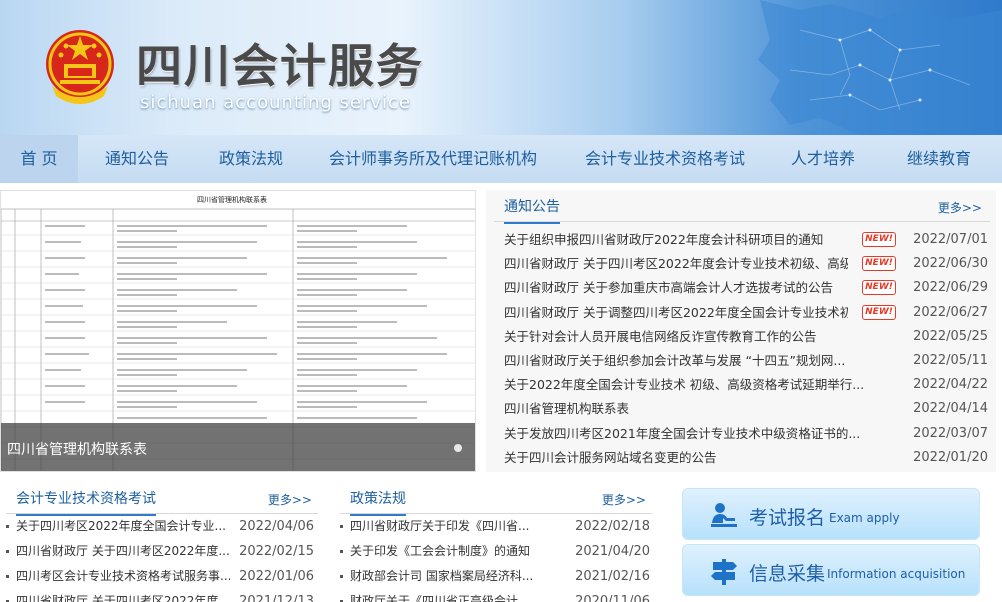  I want to click on nav-firms: 会计师事务所及代理记账机构, so click(433, 159).